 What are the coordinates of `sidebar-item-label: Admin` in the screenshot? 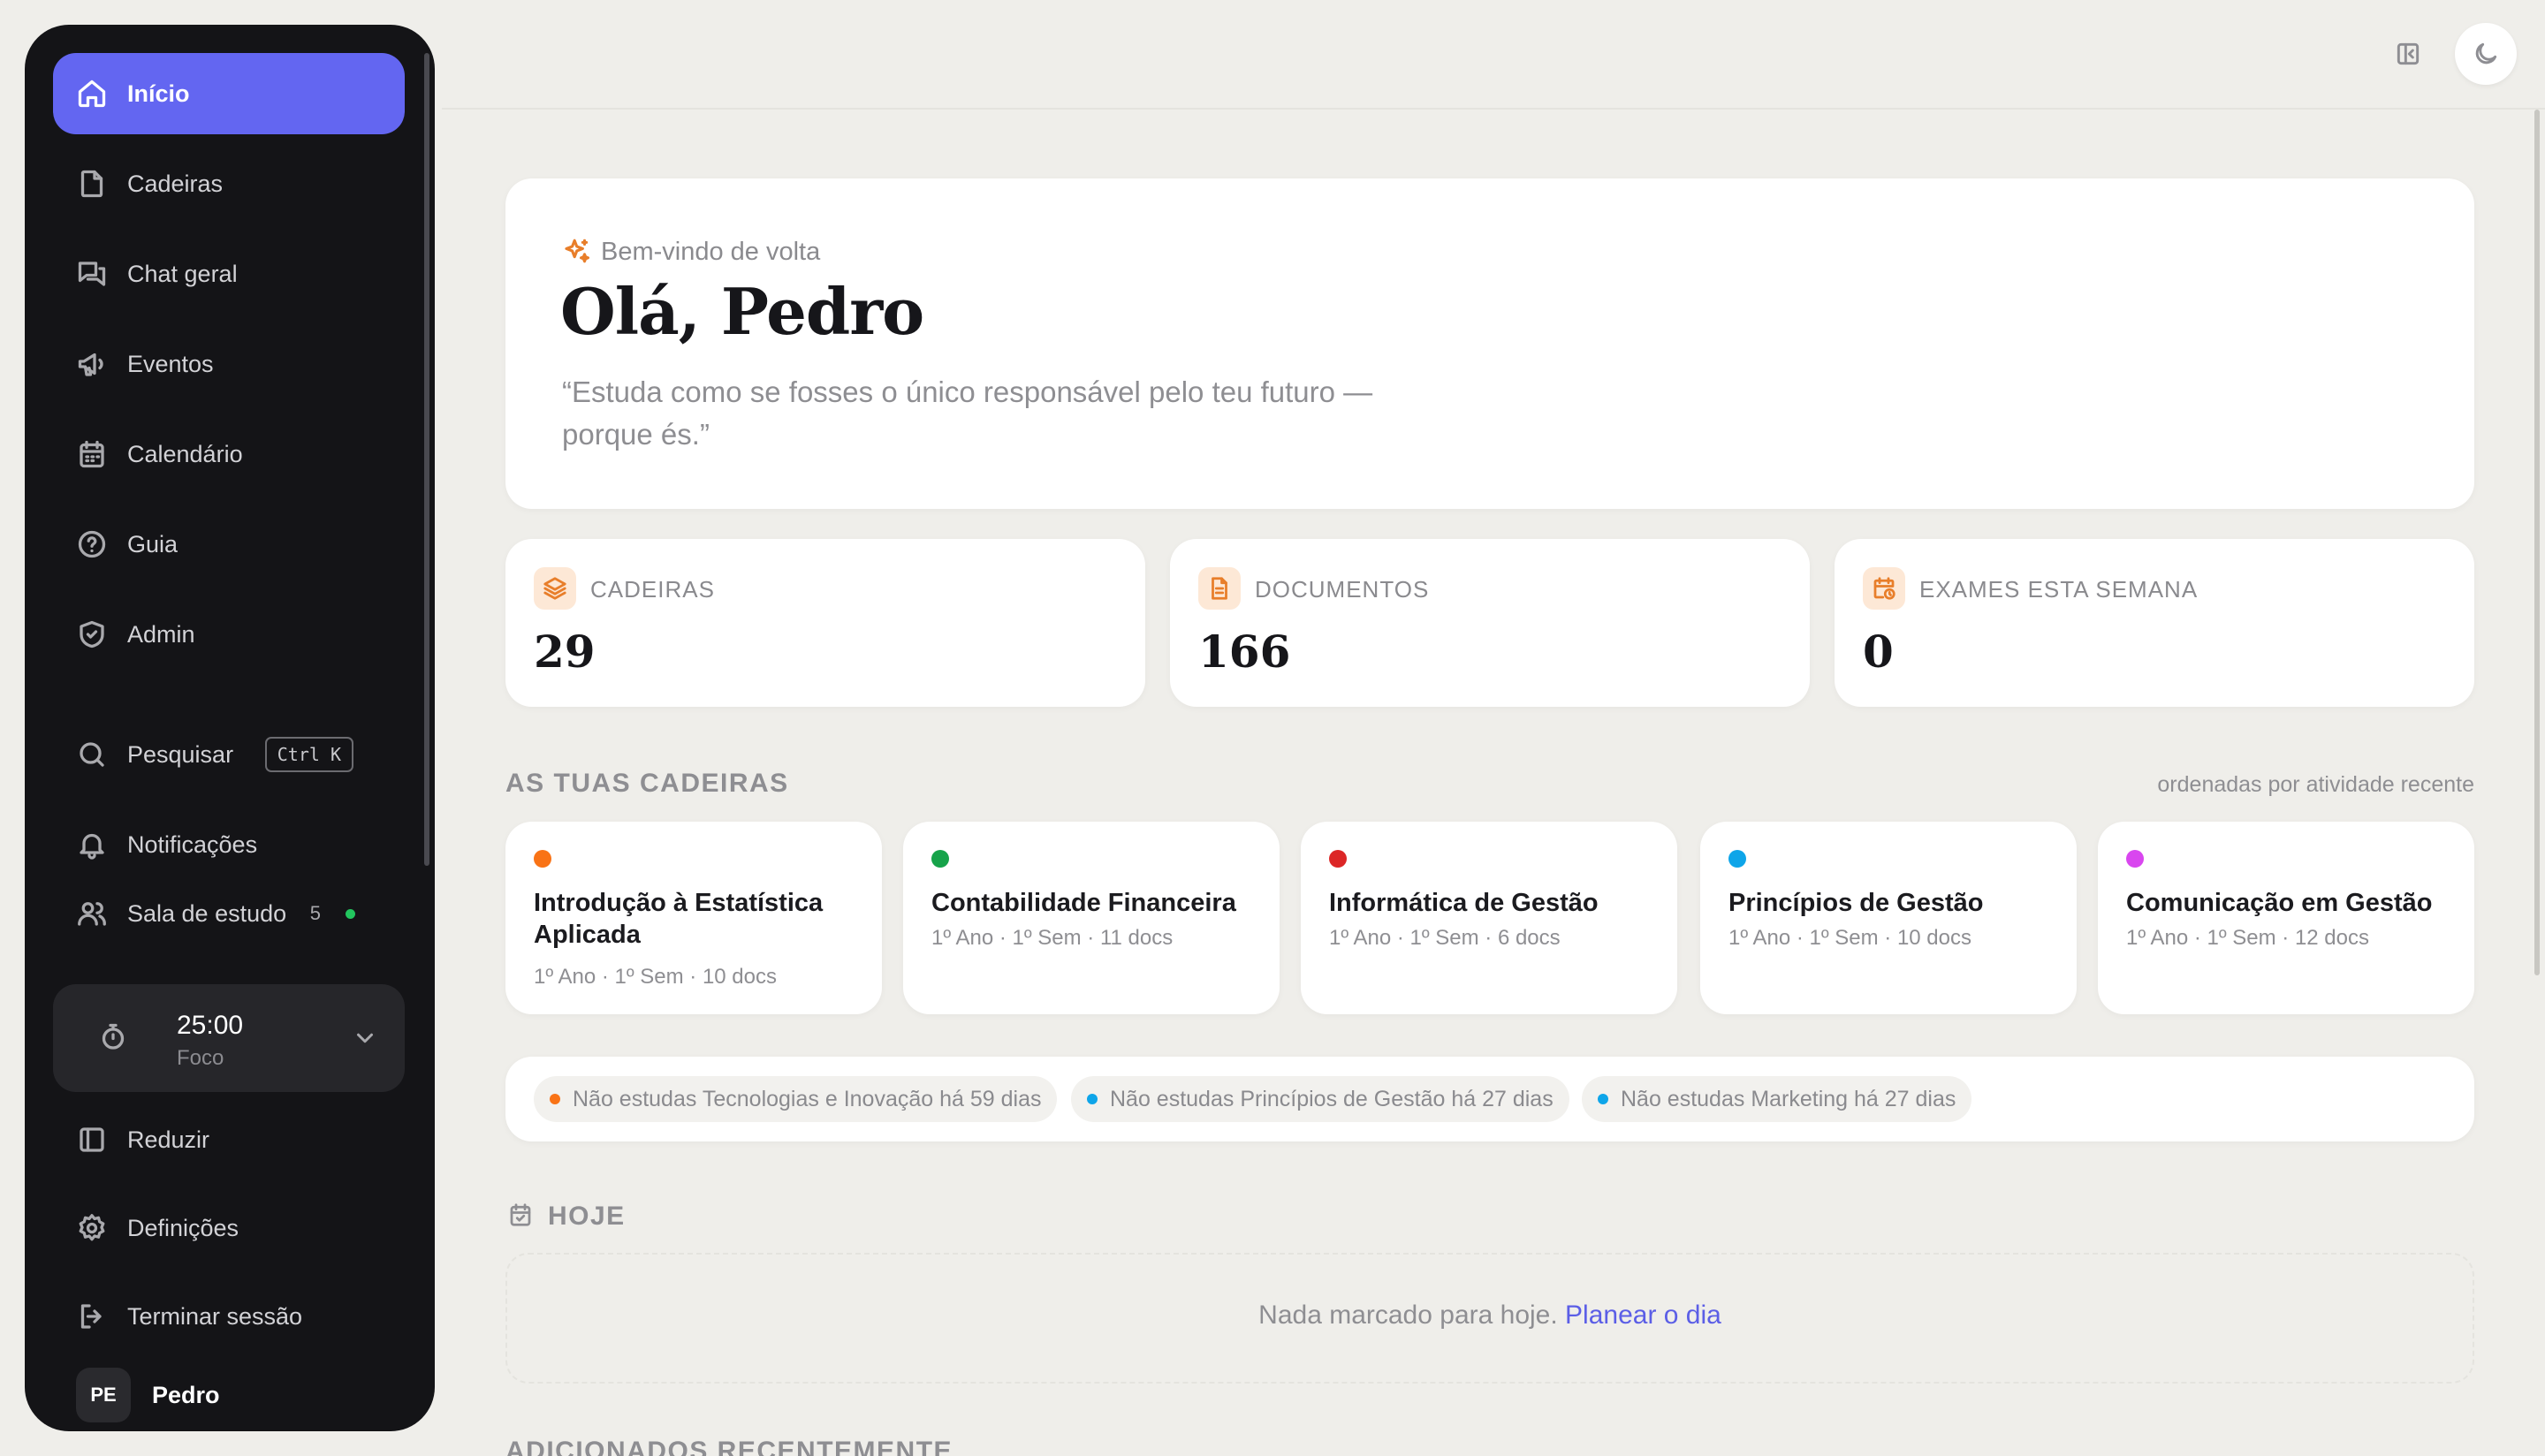 It's located at (161, 634).